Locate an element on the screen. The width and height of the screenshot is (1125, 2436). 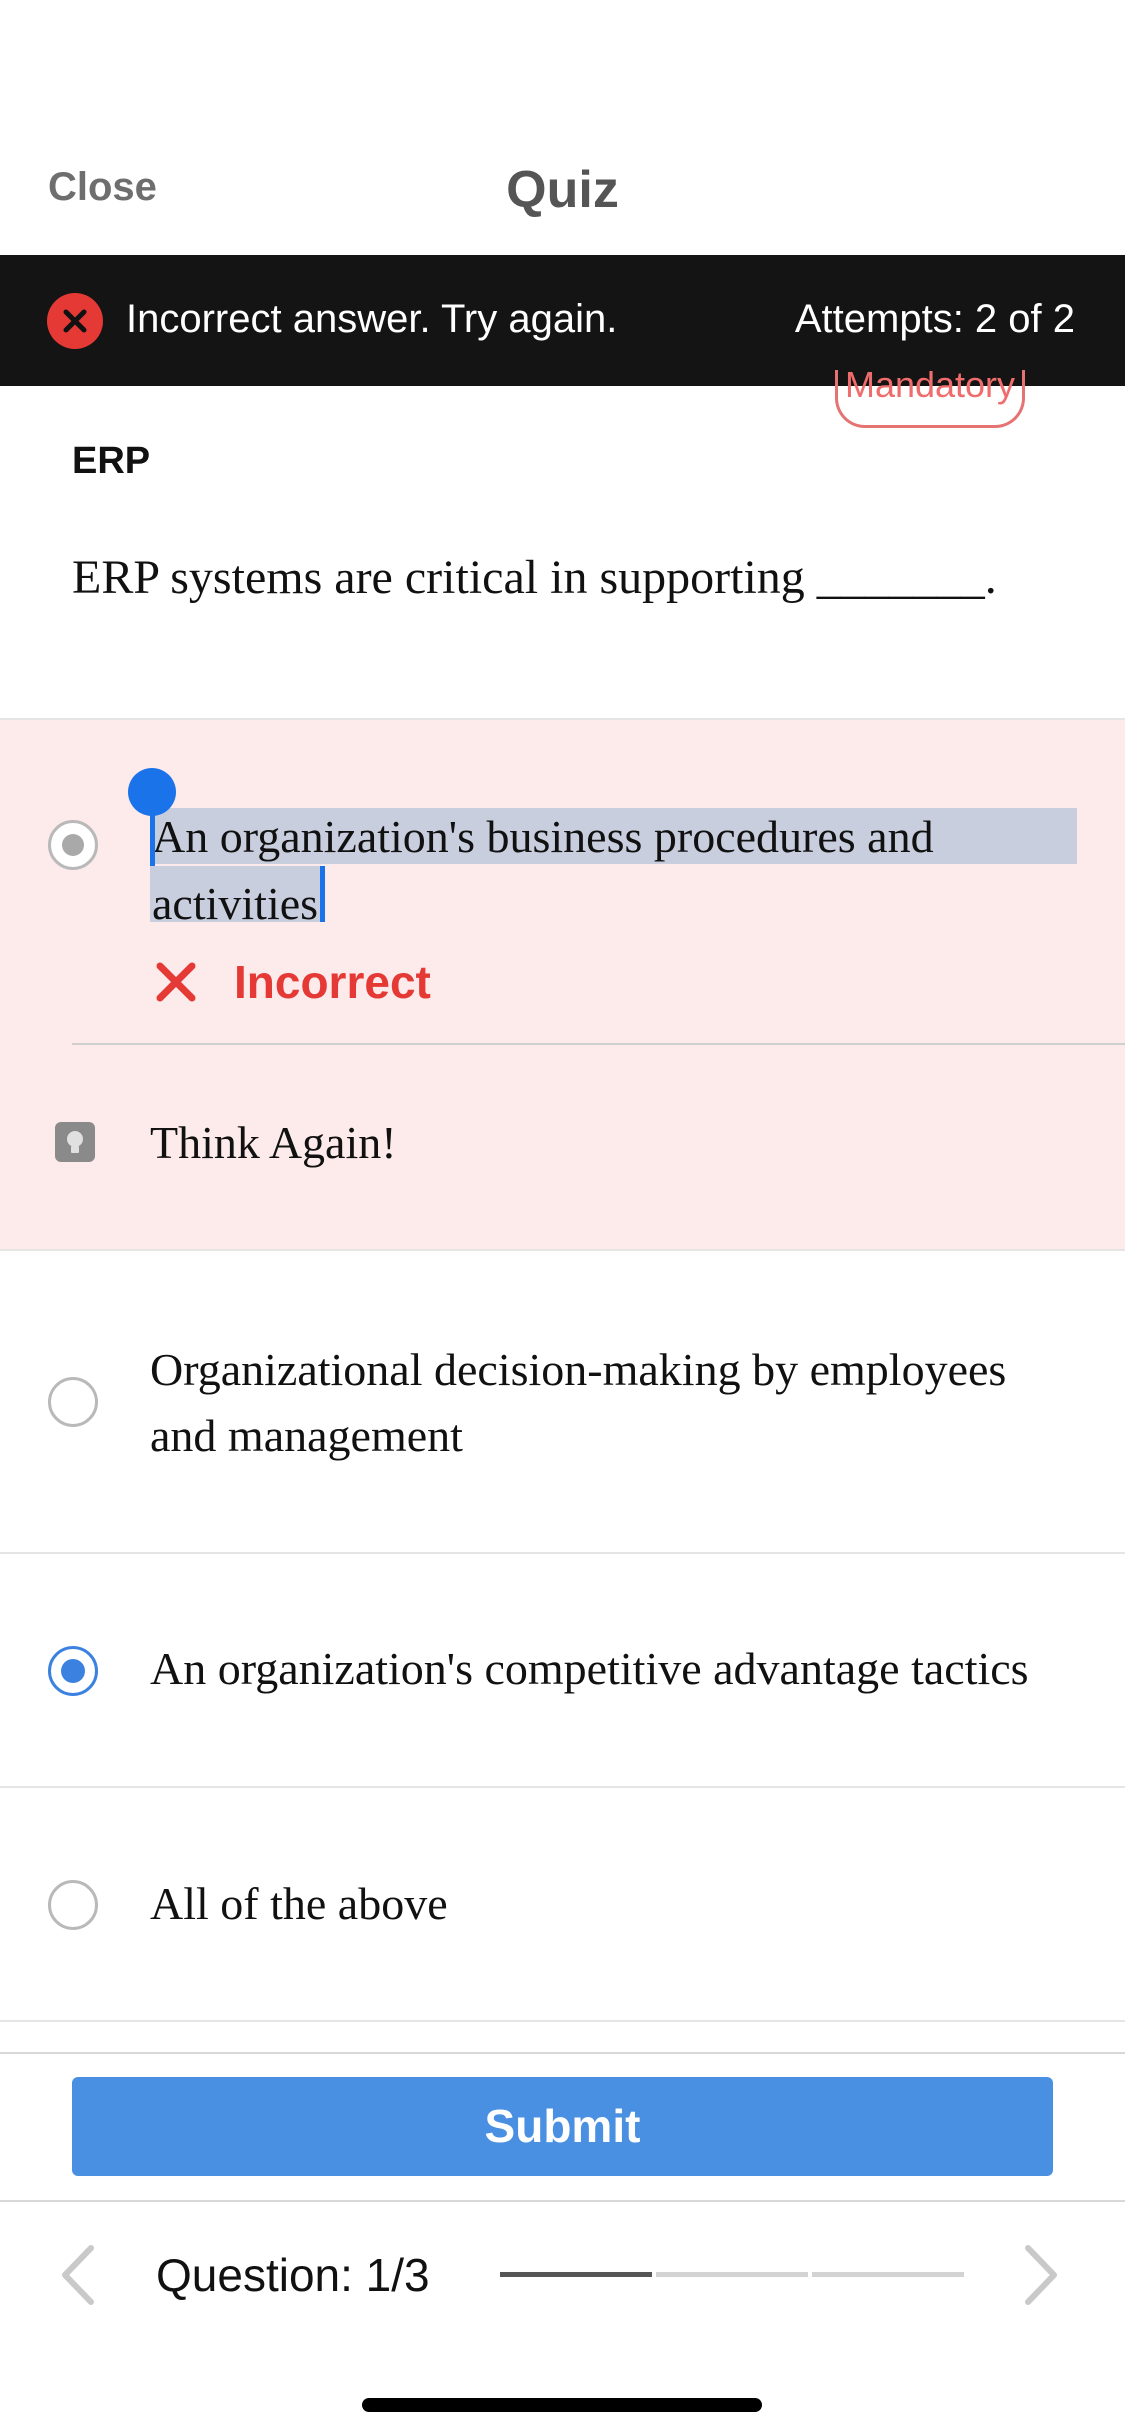
selection-drag-handle is located at coordinates (152, 792).